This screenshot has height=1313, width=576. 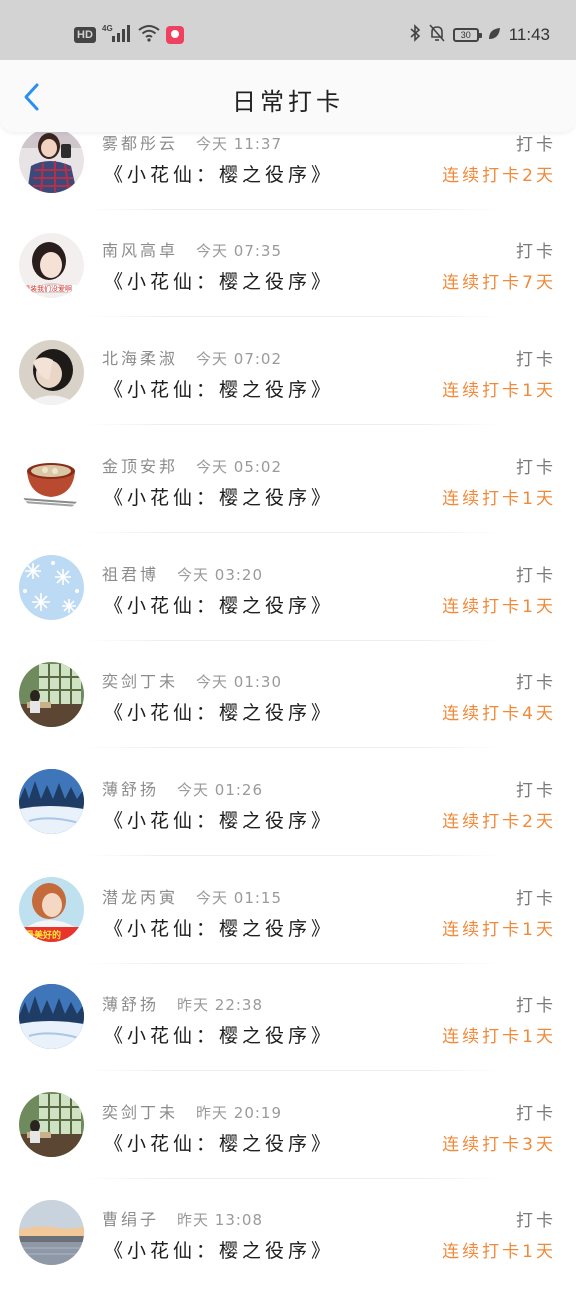 I want to click on avatar-girl-hand, so click(x=51, y=372).